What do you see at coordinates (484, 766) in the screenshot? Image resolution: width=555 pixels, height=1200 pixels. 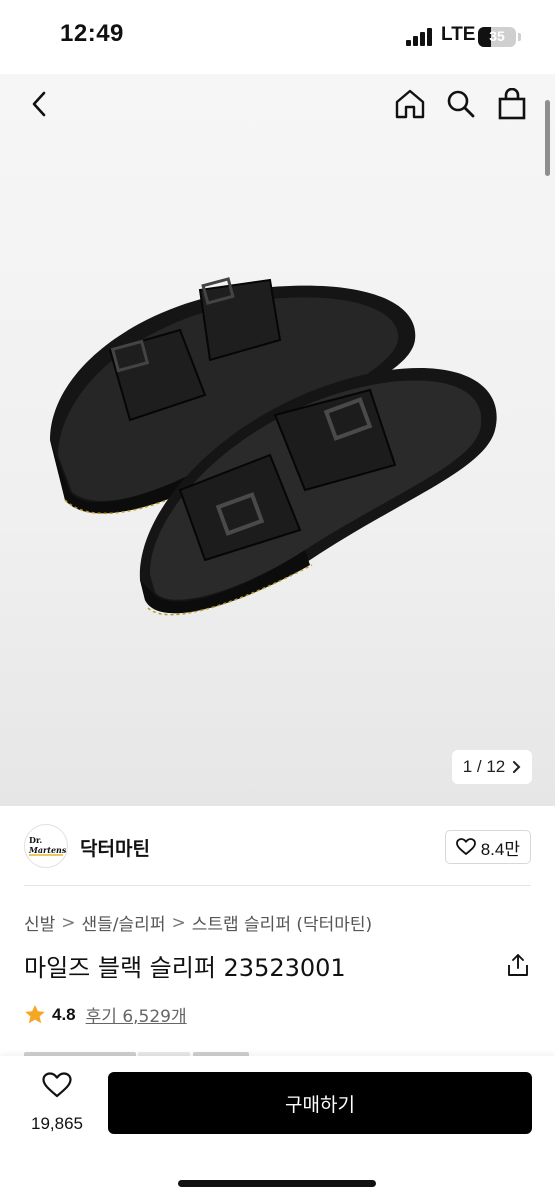 I see `gallery-counter-label: 1 / 12` at bounding box center [484, 766].